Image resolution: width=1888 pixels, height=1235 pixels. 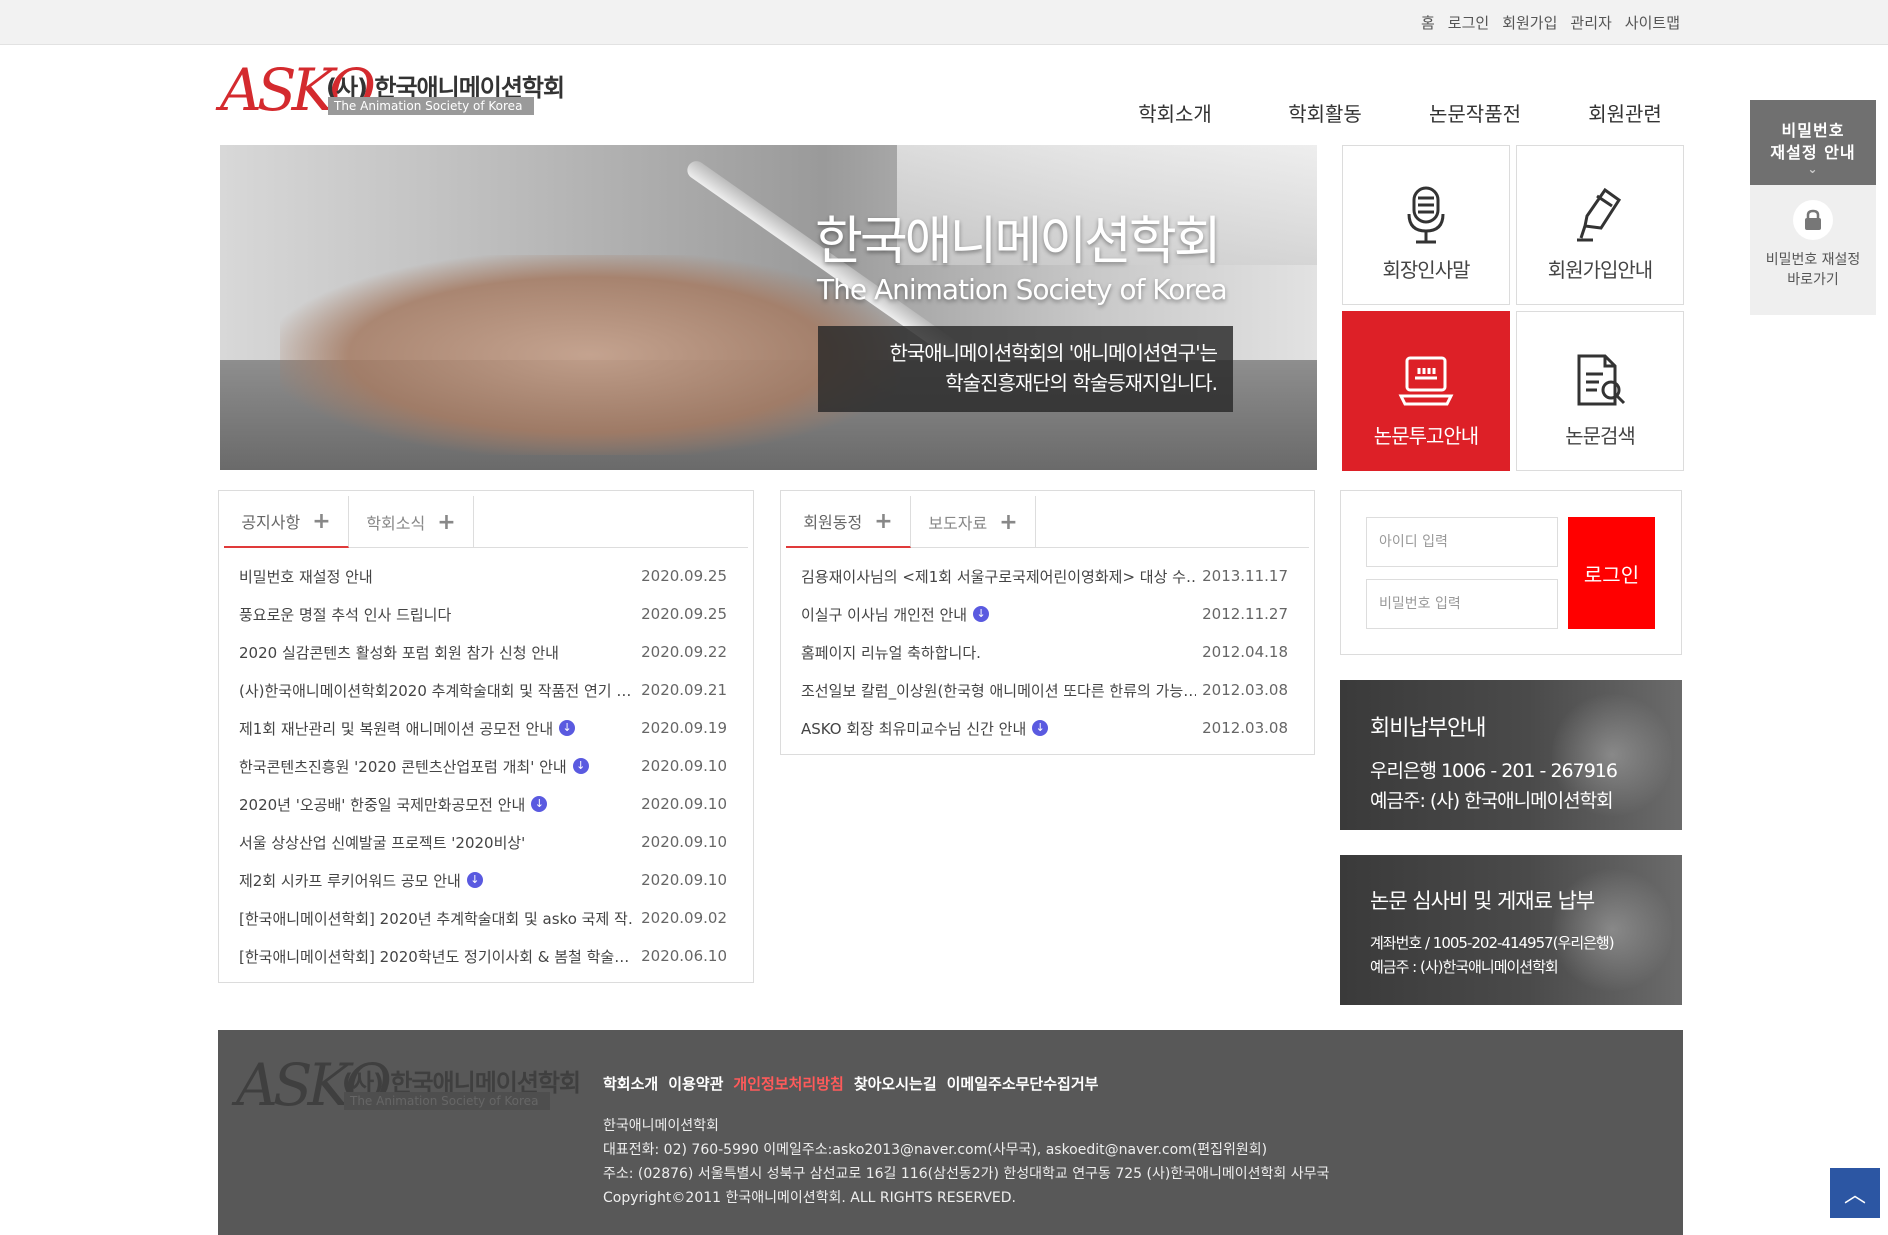 What do you see at coordinates (1529, 22) in the screenshot?
I see `join-link: 회원가입` at bounding box center [1529, 22].